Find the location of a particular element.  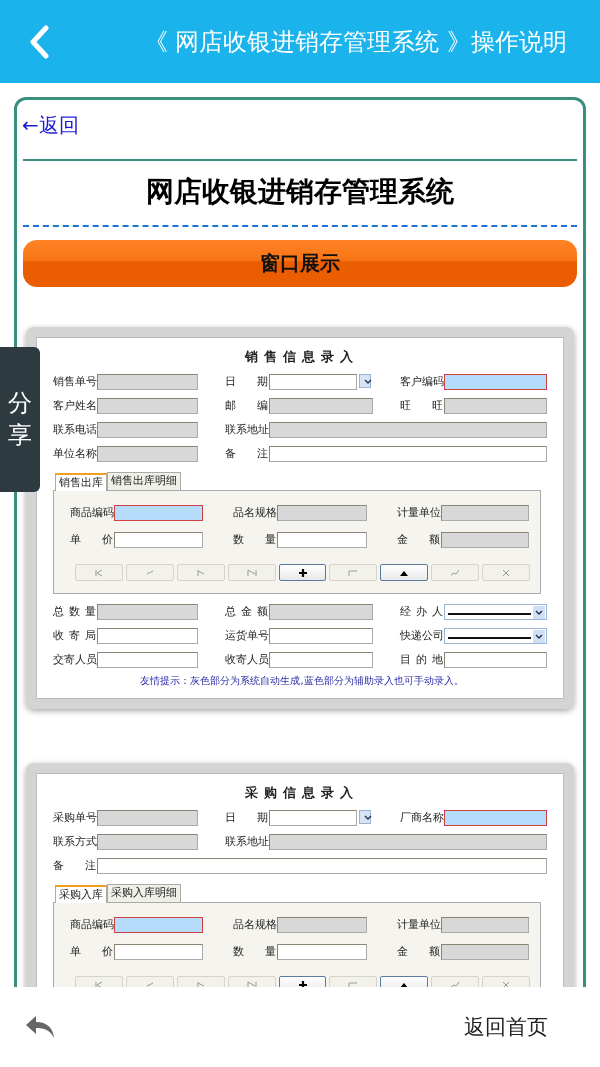

field-label: 采购单号 is located at coordinates (74, 818).